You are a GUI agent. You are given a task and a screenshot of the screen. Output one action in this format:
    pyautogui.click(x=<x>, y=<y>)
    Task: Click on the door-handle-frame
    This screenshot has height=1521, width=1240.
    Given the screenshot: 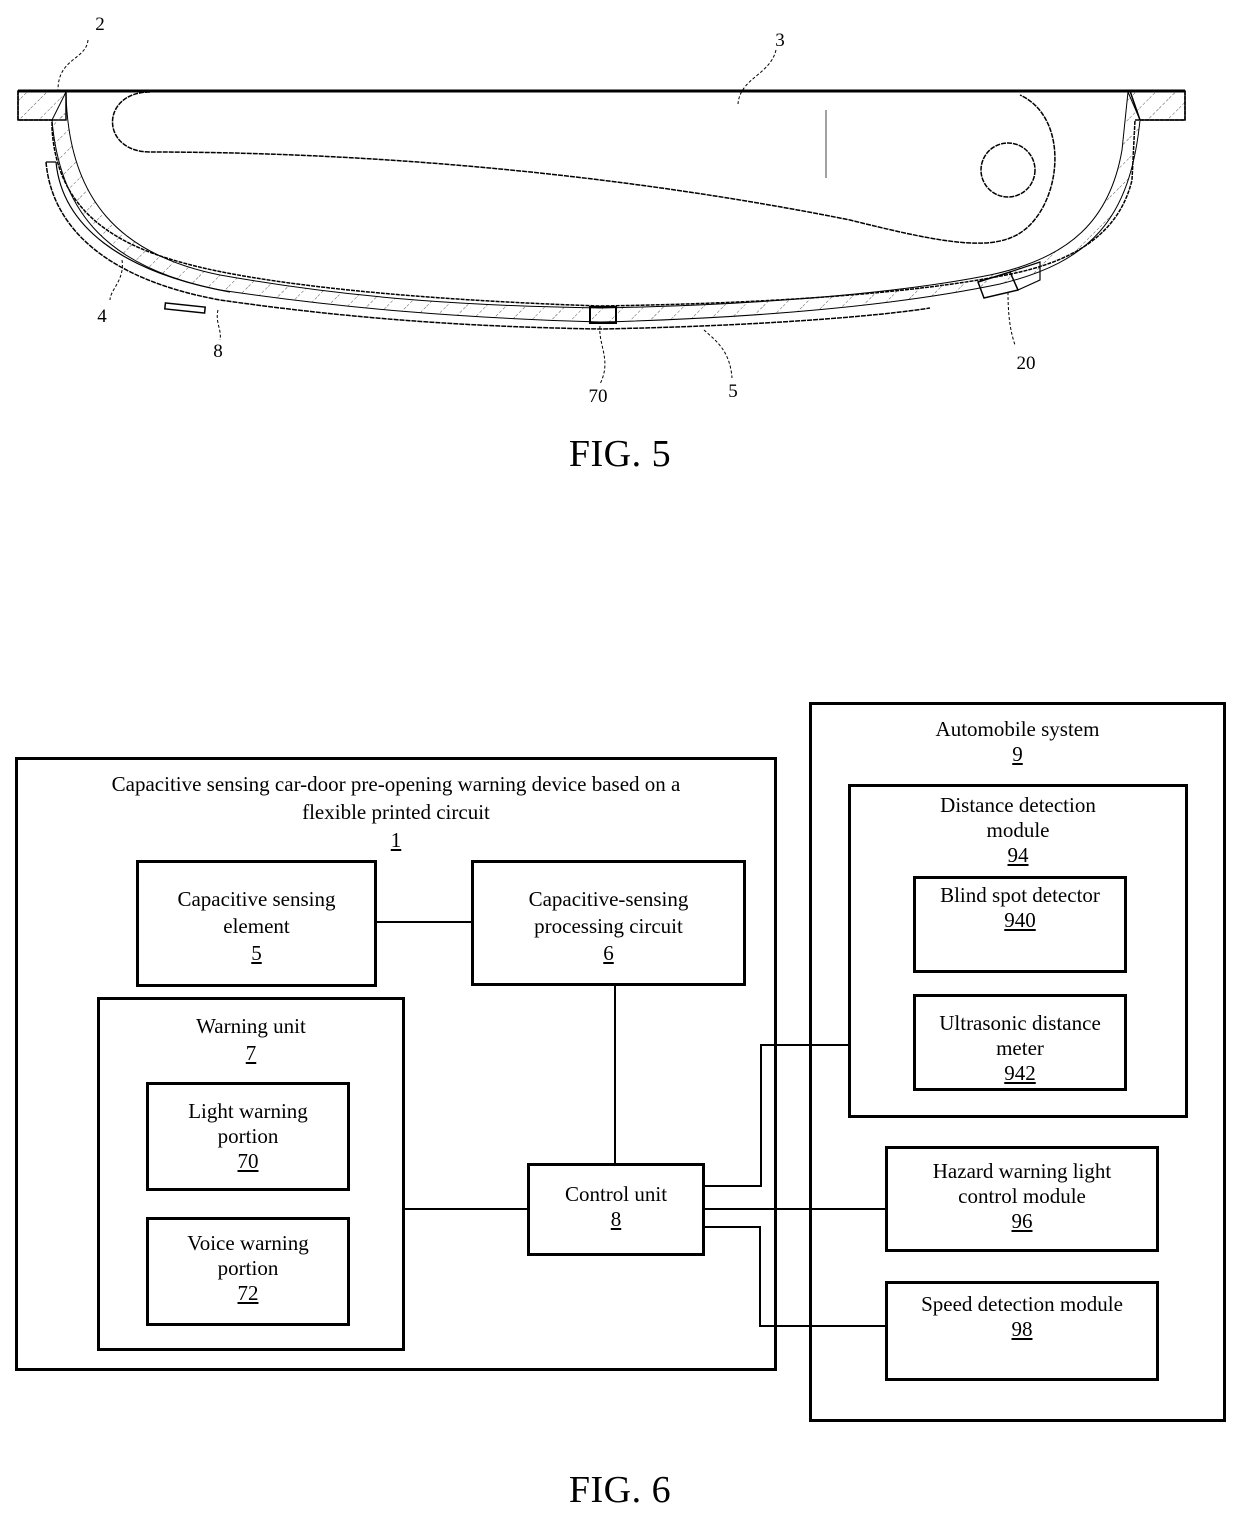 What is the action you would take?
    pyautogui.click(x=601, y=209)
    